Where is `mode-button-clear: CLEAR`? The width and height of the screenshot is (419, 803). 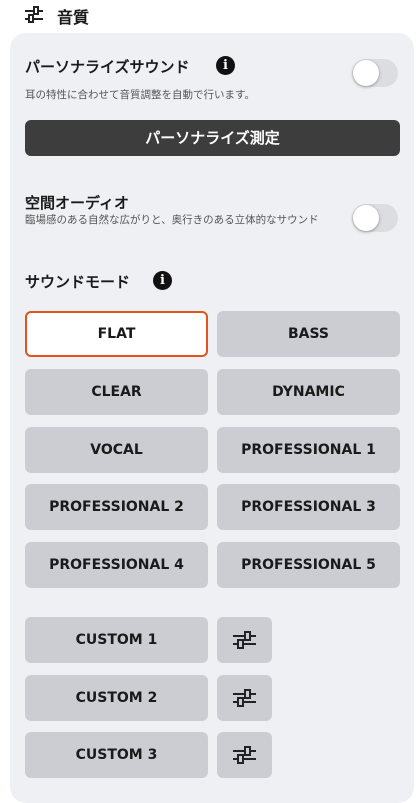 mode-button-clear: CLEAR is located at coordinates (116, 392).